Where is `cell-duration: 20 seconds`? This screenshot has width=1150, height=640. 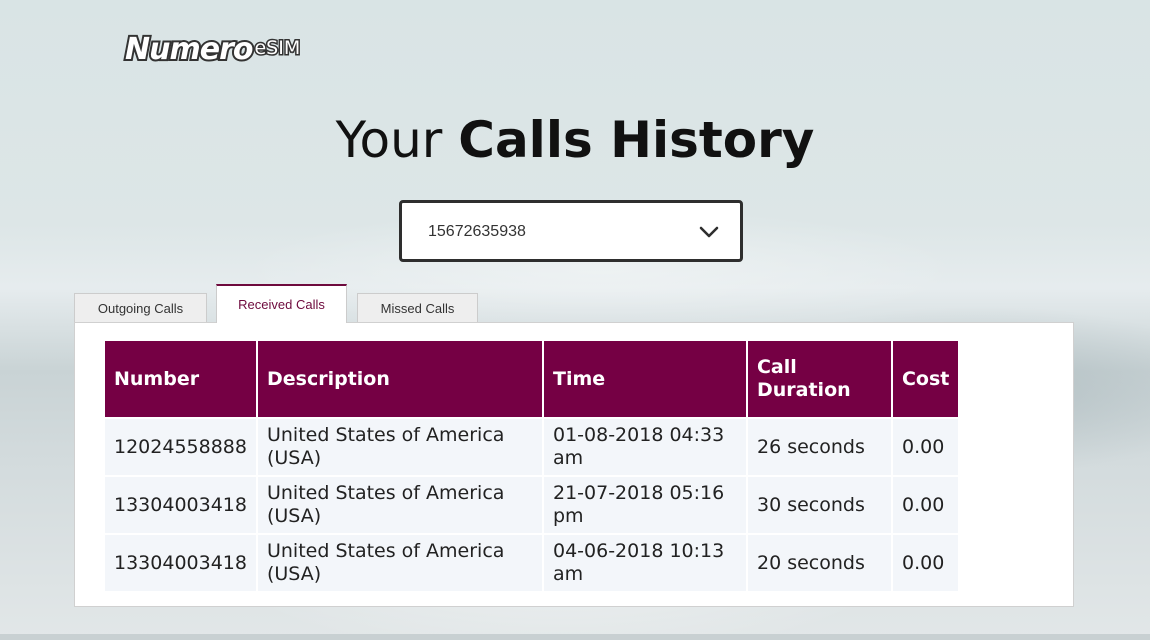
cell-duration: 20 seconds is located at coordinates (819, 563).